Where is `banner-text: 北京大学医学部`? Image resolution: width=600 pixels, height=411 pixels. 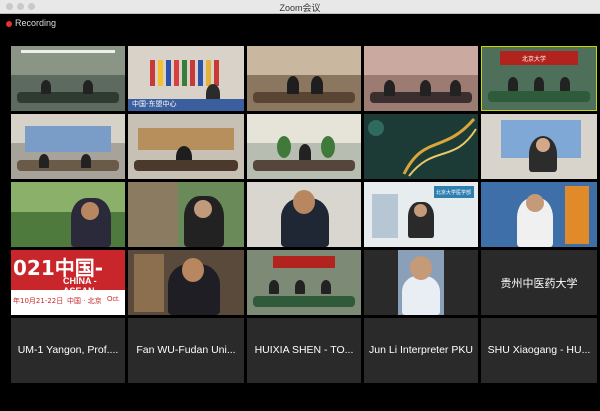 banner-text: 北京大学医学部 is located at coordinates (454, 193).